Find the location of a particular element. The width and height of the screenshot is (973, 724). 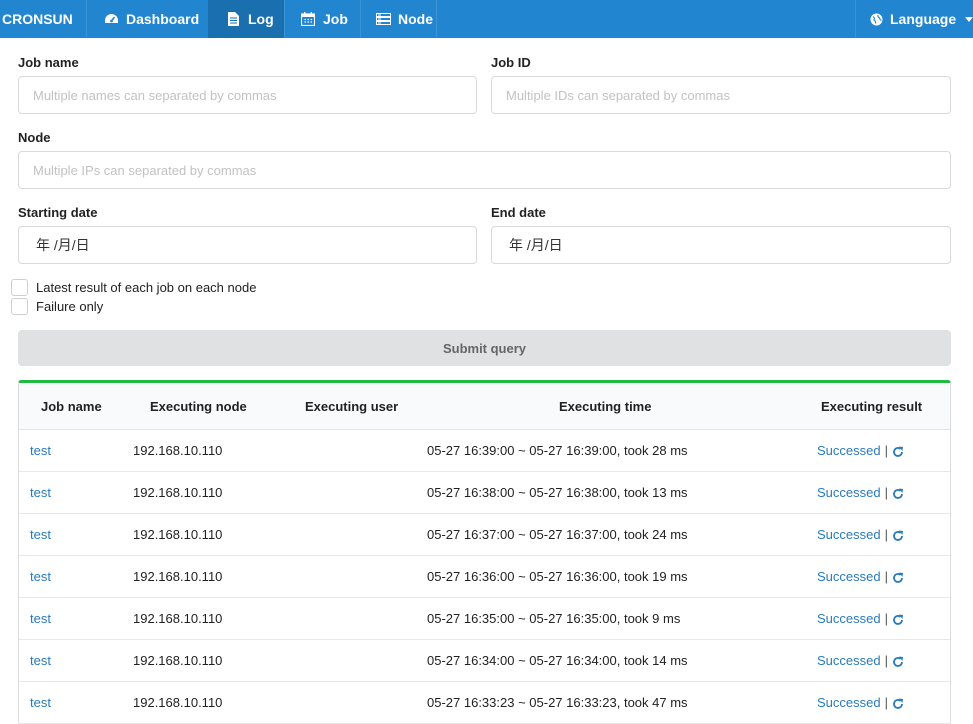

node-label: Node is located at coordinates (34, 137).